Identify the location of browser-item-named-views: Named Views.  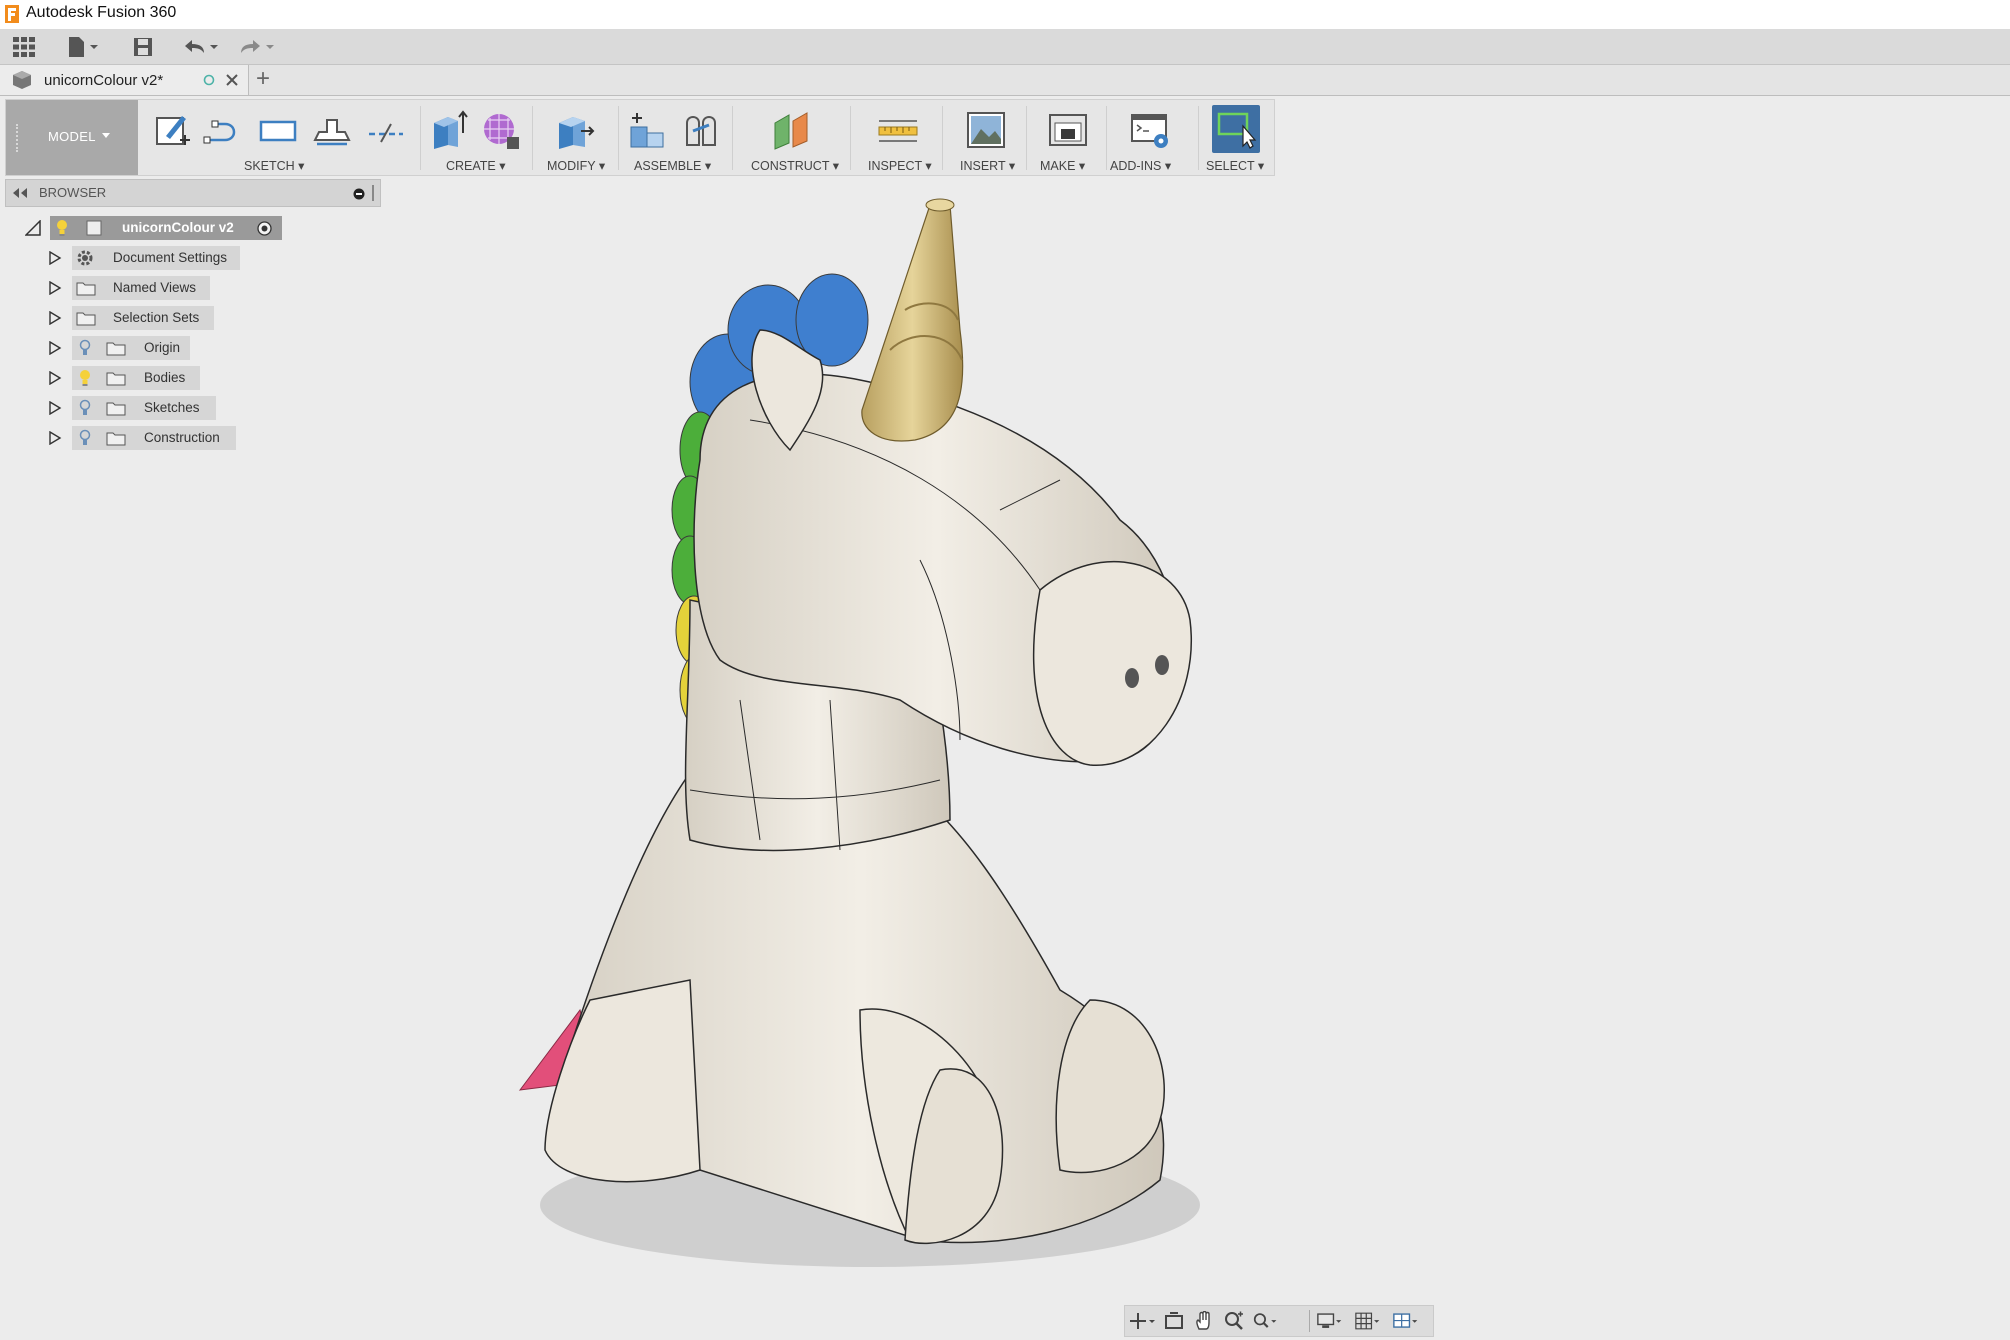
(134, 288).